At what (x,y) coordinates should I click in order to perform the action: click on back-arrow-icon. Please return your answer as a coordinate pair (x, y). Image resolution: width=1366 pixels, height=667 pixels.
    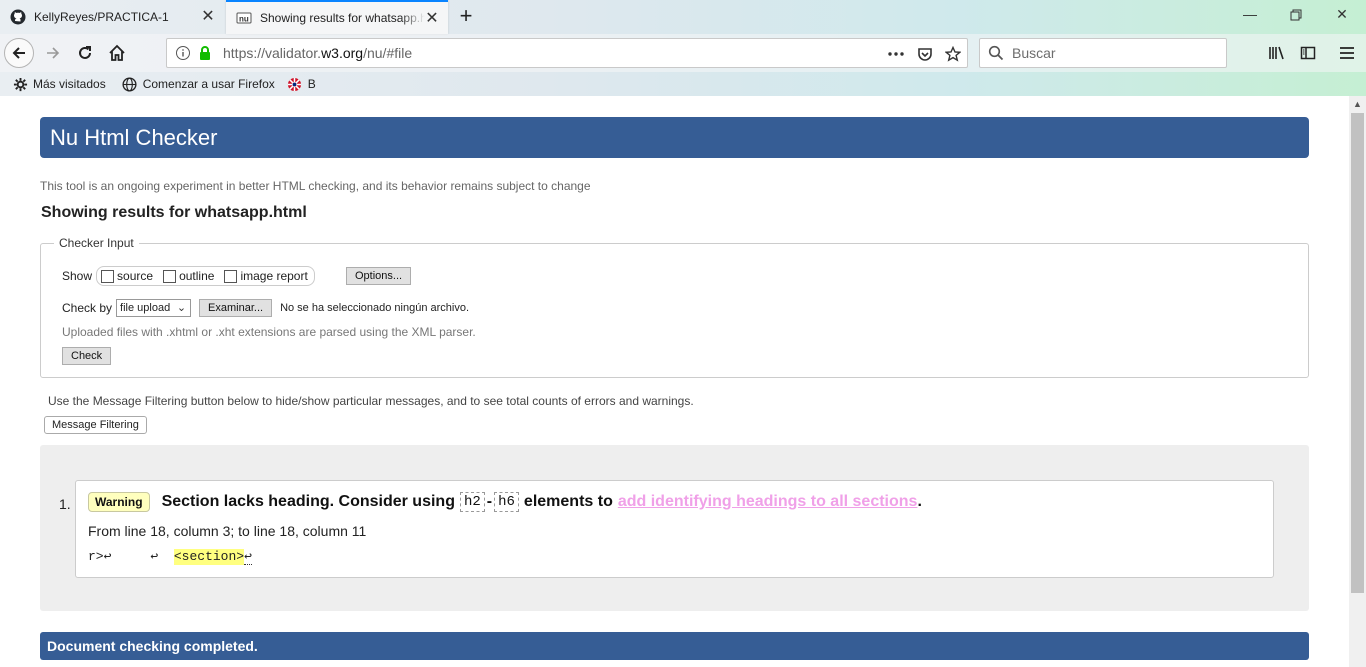
    Looking at the image, I should click on (18, 53).